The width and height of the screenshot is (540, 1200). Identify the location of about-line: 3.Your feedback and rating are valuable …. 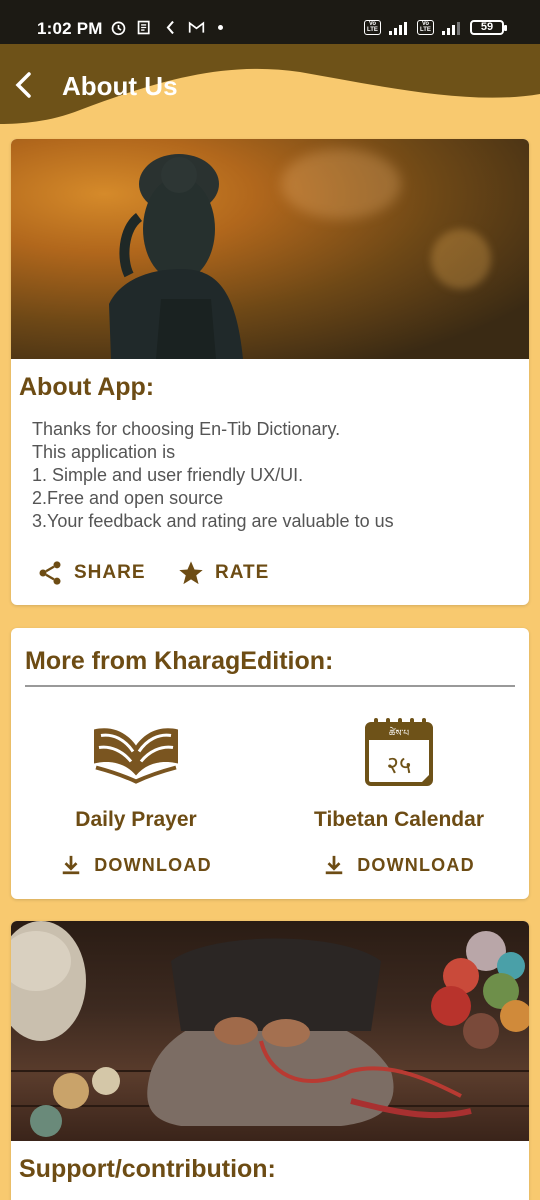
(213, 521).